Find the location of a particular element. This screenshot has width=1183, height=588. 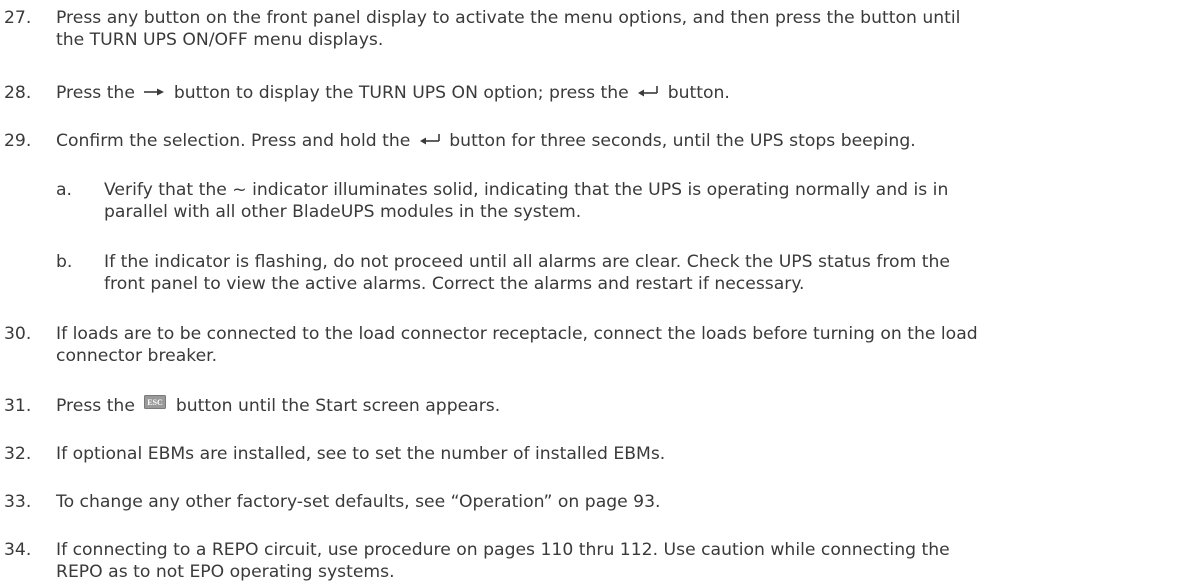

step-number: 31. is located at coordinates (18, 406).